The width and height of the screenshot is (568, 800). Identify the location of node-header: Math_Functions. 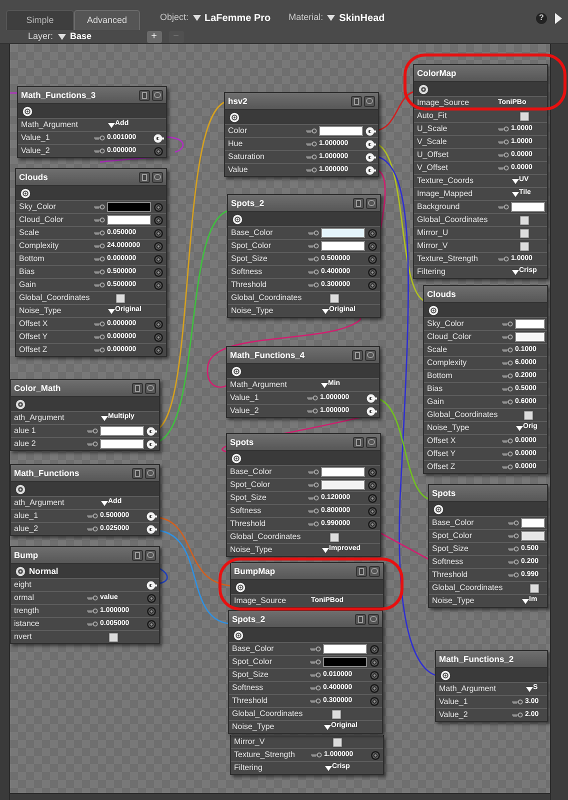
(85, 473).